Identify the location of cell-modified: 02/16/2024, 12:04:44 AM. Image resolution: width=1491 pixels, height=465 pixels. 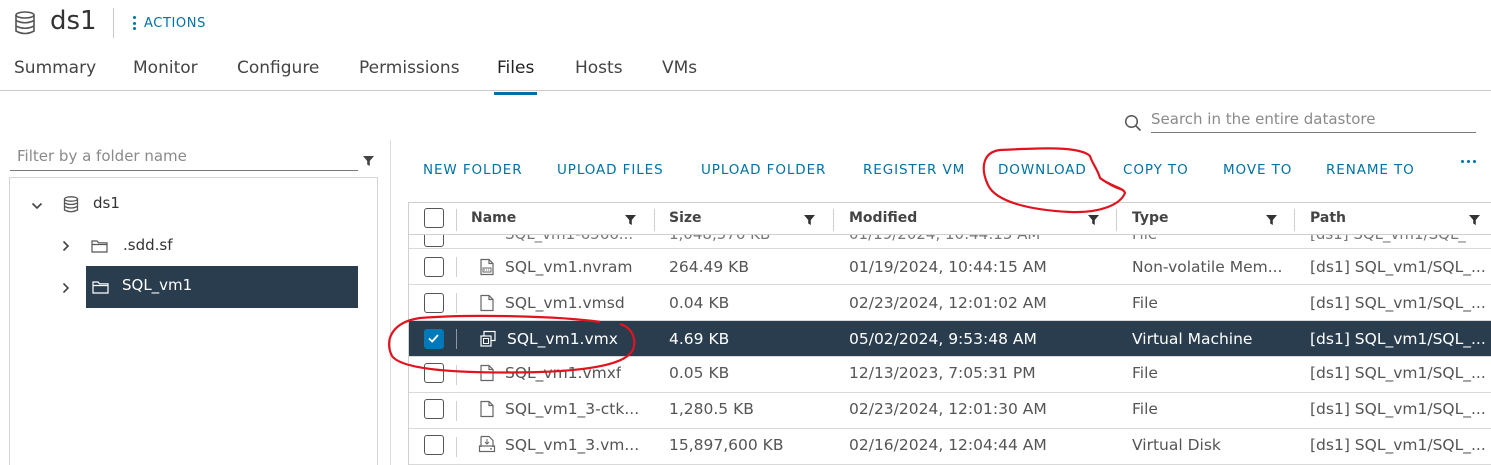
(948, 445).